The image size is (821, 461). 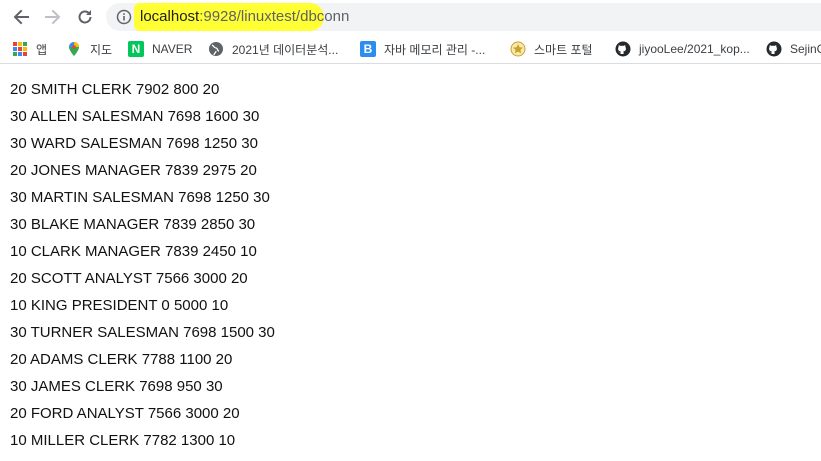 I want to click on employee-row: 30 MARTIN SALESMAN 7698 1250 30, so click(x=140, y=197).